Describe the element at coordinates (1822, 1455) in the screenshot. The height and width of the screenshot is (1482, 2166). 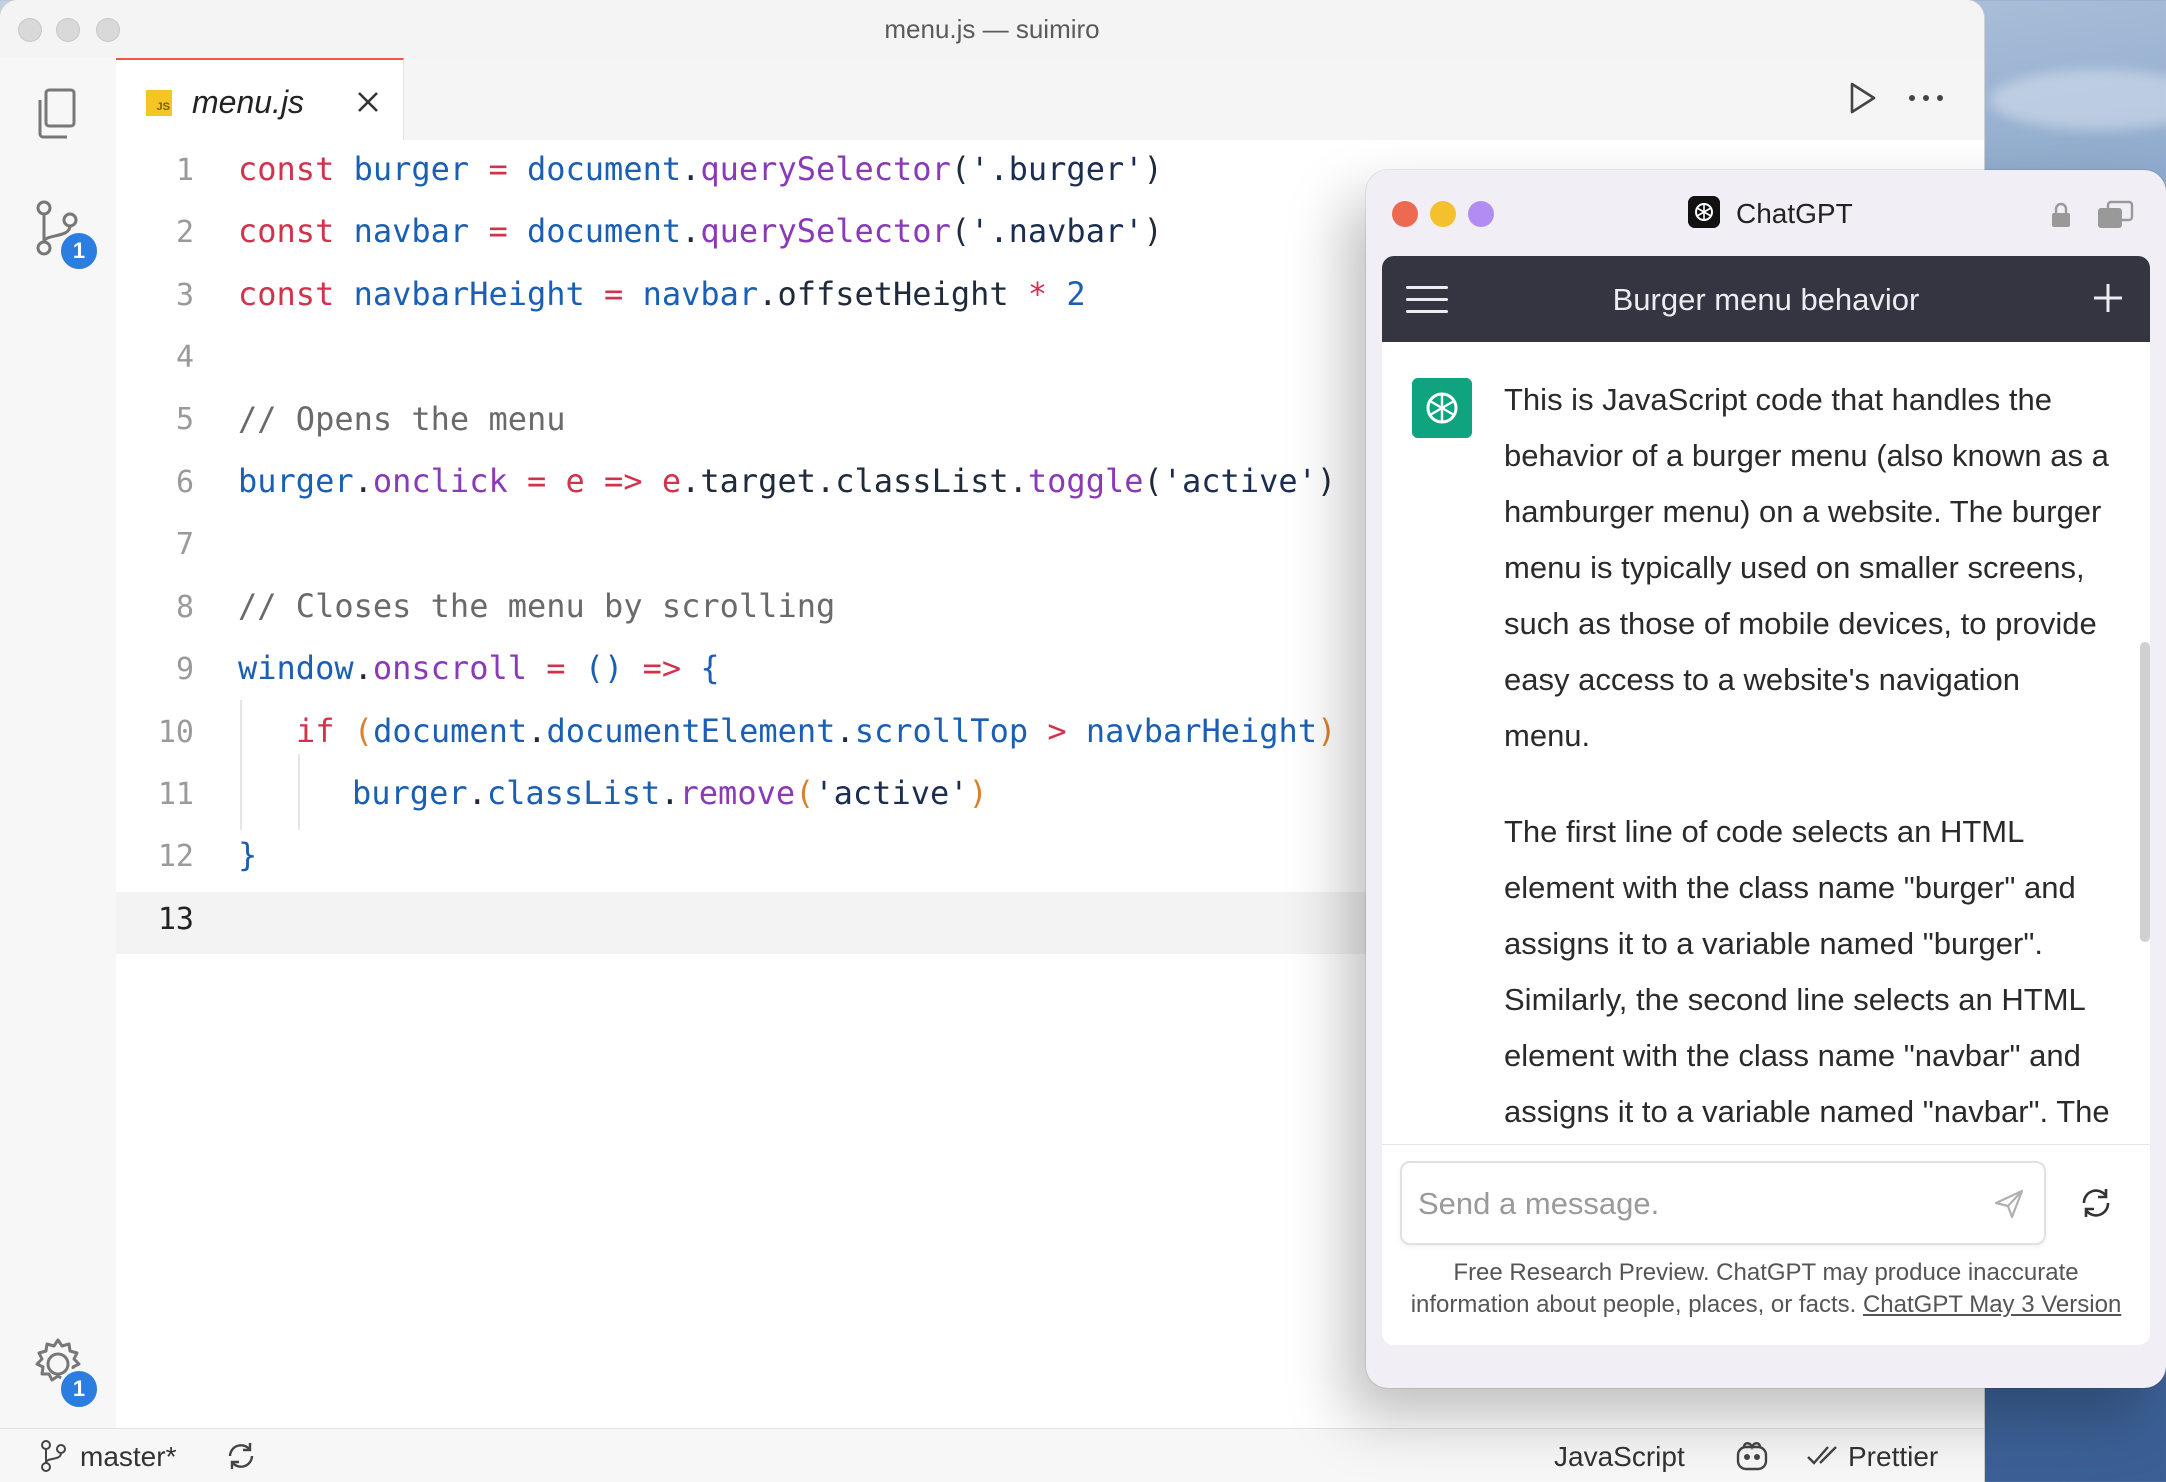
I see `double-check-icon` at that location.